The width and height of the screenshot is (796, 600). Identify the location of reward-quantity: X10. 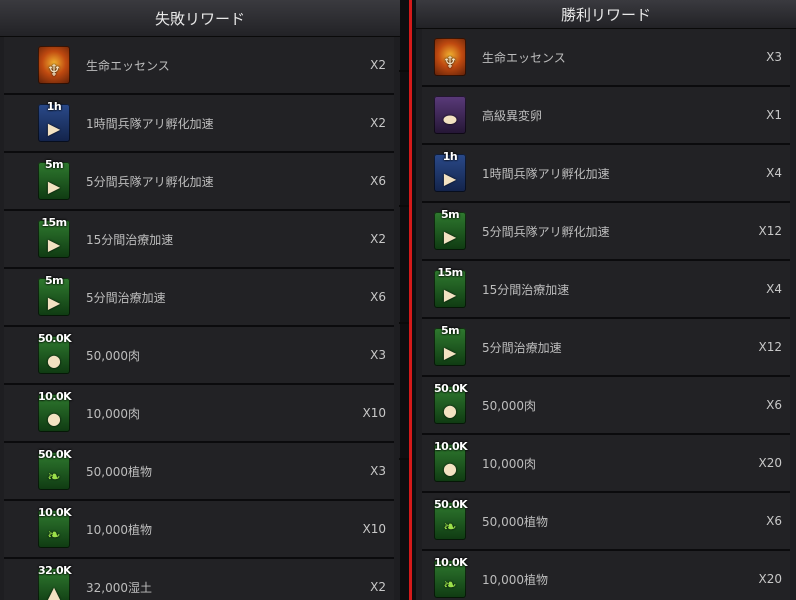
(374, 529).